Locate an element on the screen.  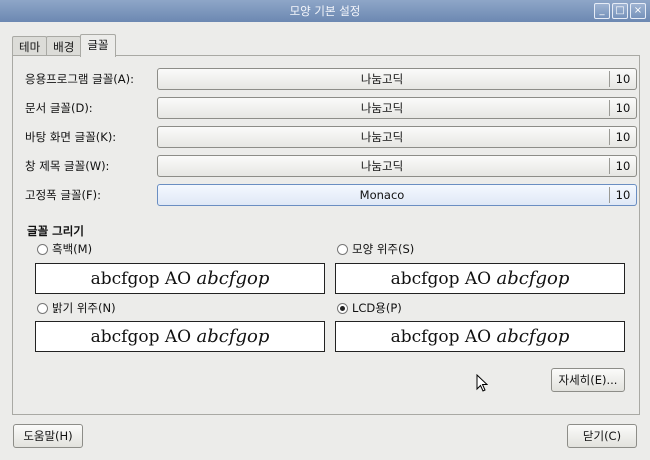
best-shapes-preview: abcfgop AO abcfgop is located at coordinates (480, 278).